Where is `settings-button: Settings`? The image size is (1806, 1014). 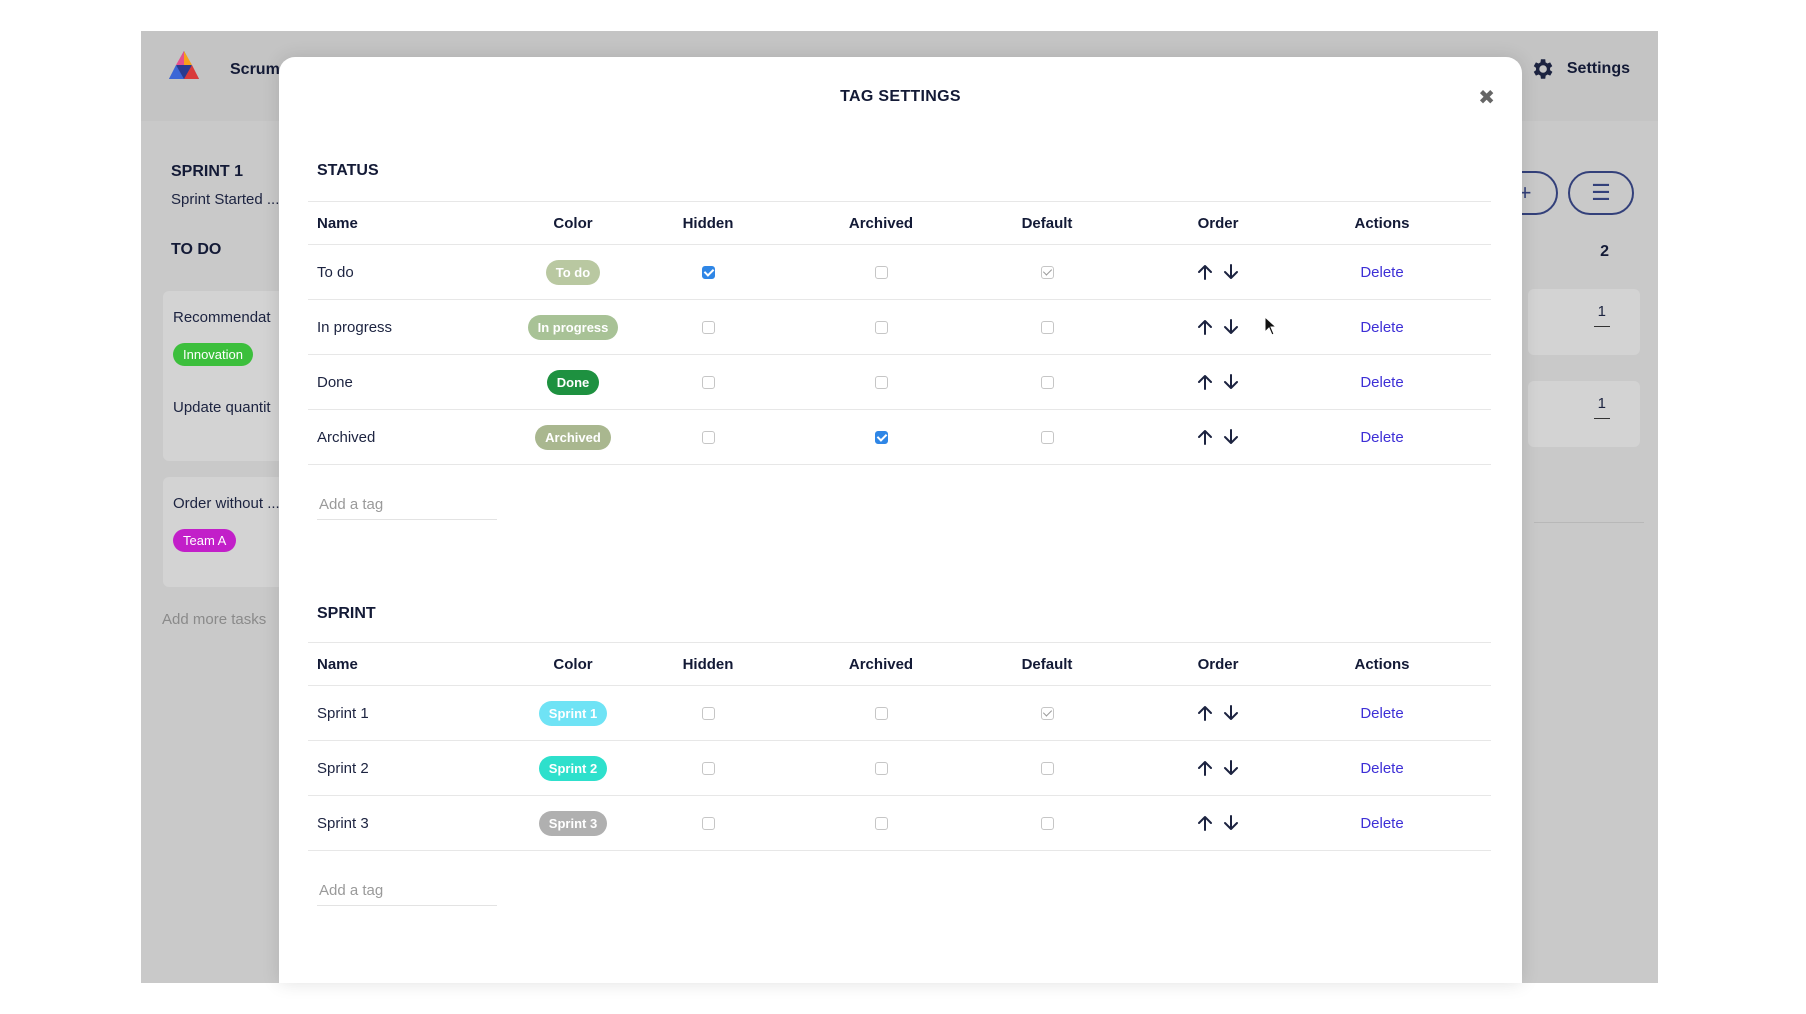 settings-button: Settings is located at coordinates (1579, 69).